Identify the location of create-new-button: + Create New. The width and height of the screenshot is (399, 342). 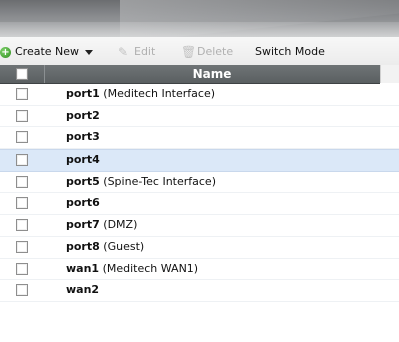
(47, 52).